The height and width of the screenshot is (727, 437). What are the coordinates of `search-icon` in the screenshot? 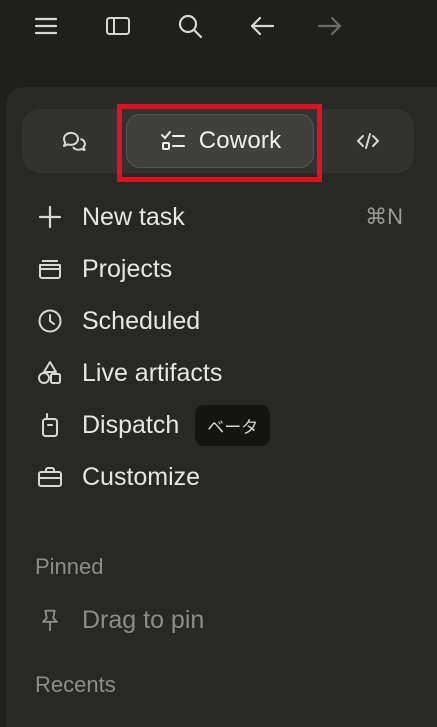 It's located at (190, 26).